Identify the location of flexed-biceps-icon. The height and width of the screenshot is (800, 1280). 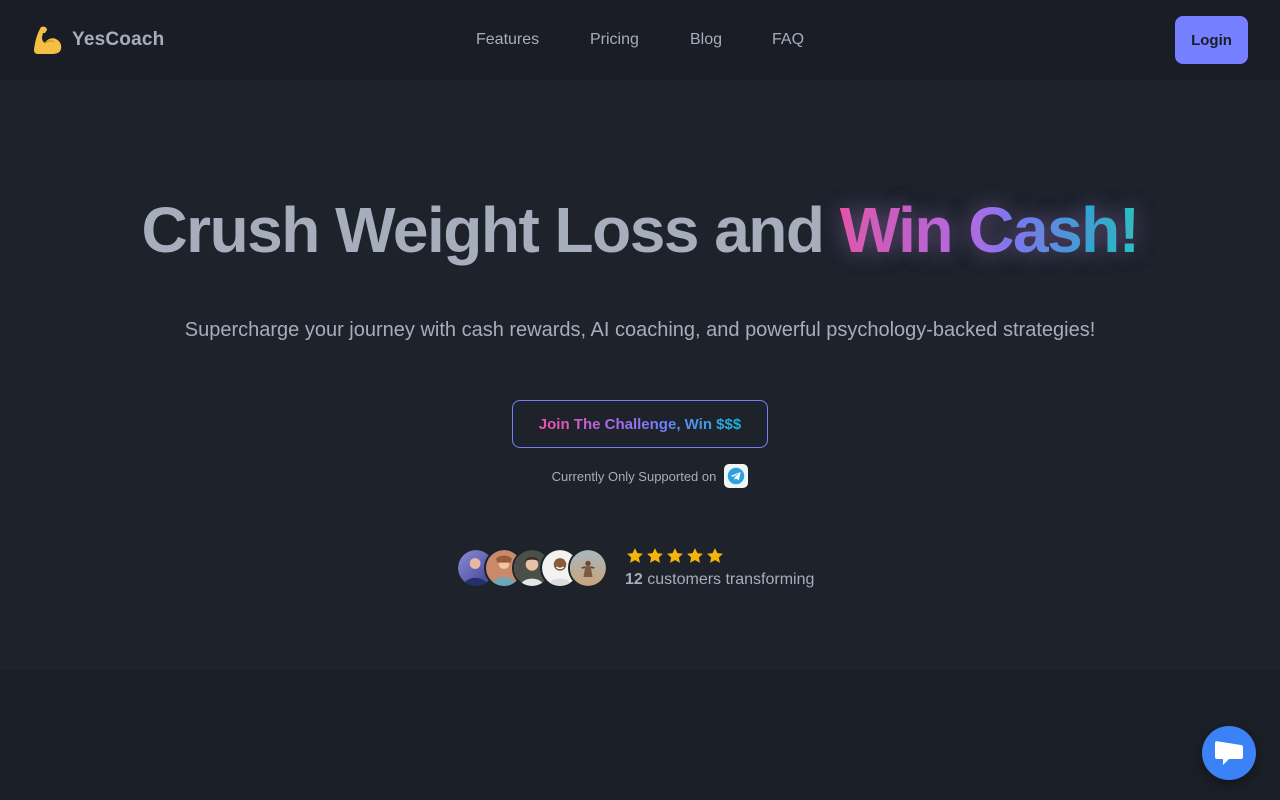
(48, 40).